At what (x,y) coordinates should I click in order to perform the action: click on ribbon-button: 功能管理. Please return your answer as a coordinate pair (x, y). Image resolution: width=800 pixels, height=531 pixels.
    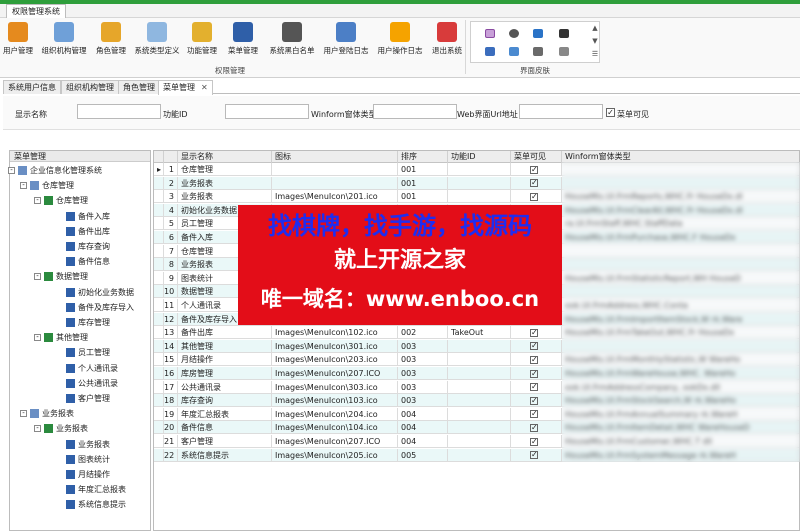
    Looking at the image, I should click on (202, 41).